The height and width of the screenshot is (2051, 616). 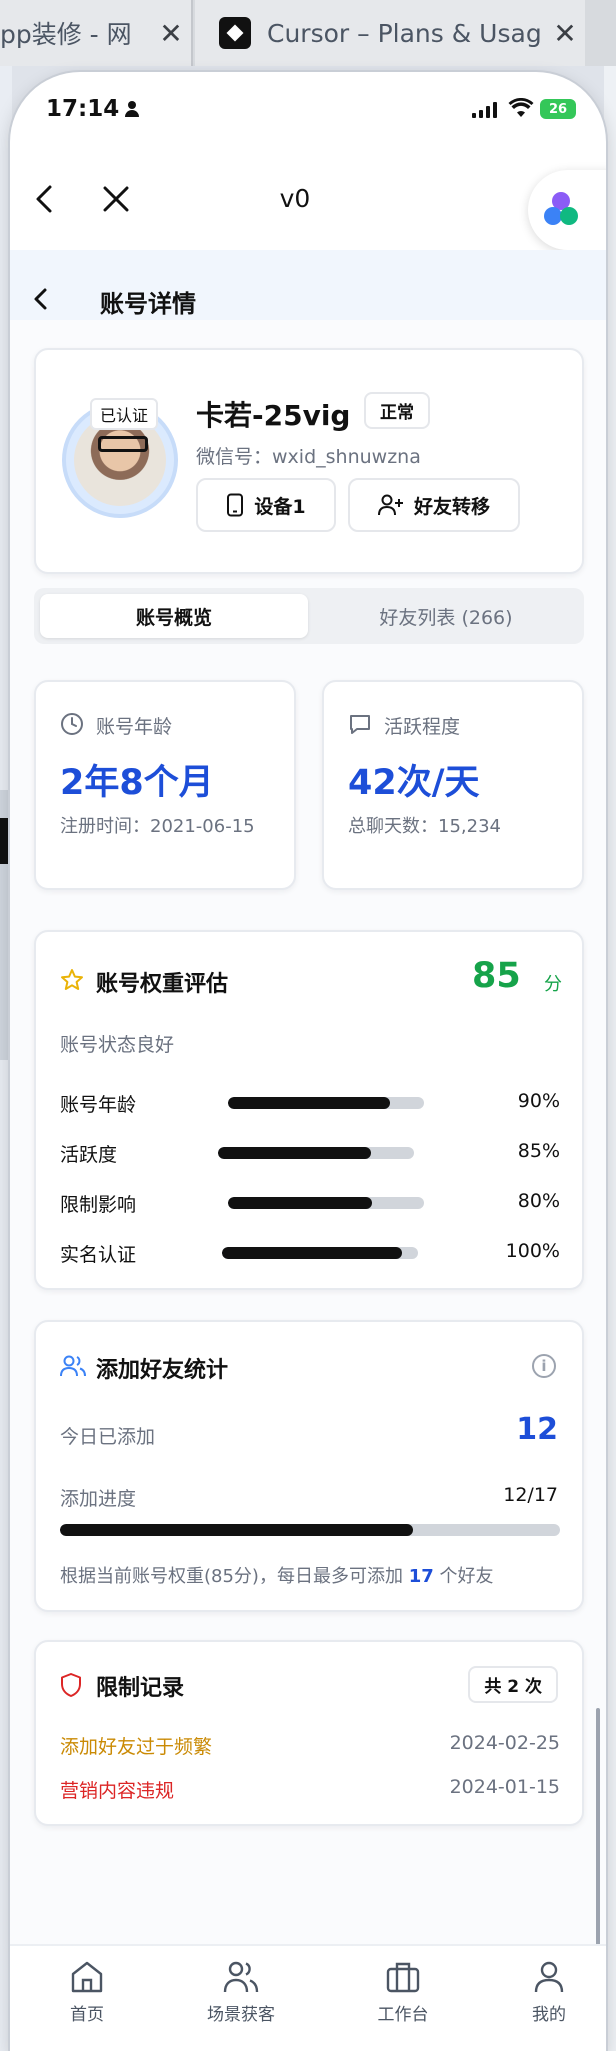 I want to click on device-button-label: 设备1, so click(x=280, y=506).